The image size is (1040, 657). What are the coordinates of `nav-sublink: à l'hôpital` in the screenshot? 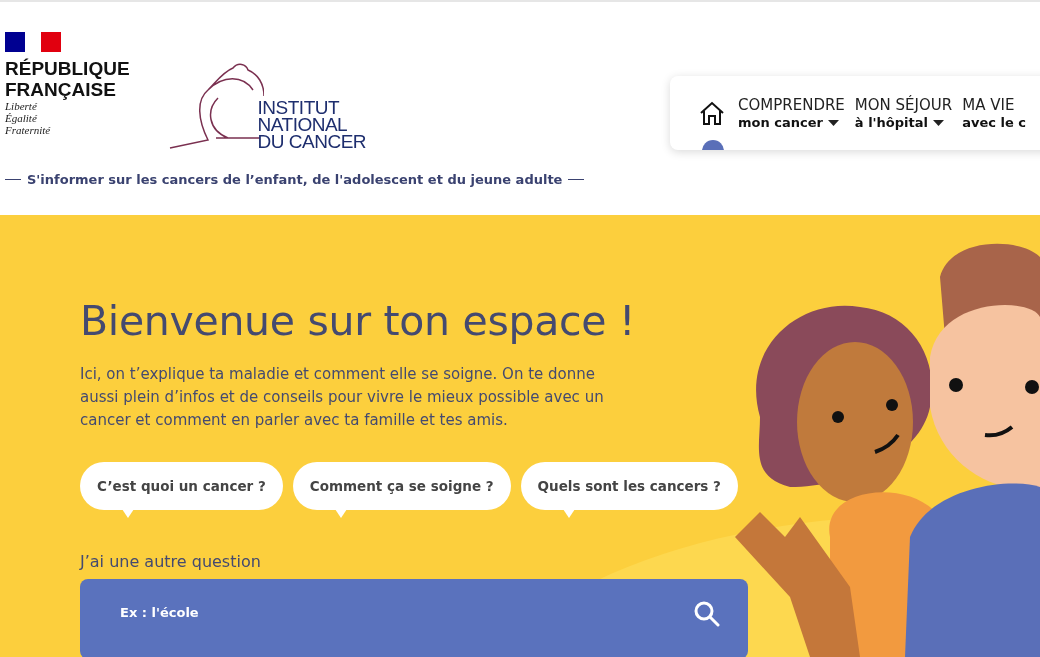 It's located at (891, 123).